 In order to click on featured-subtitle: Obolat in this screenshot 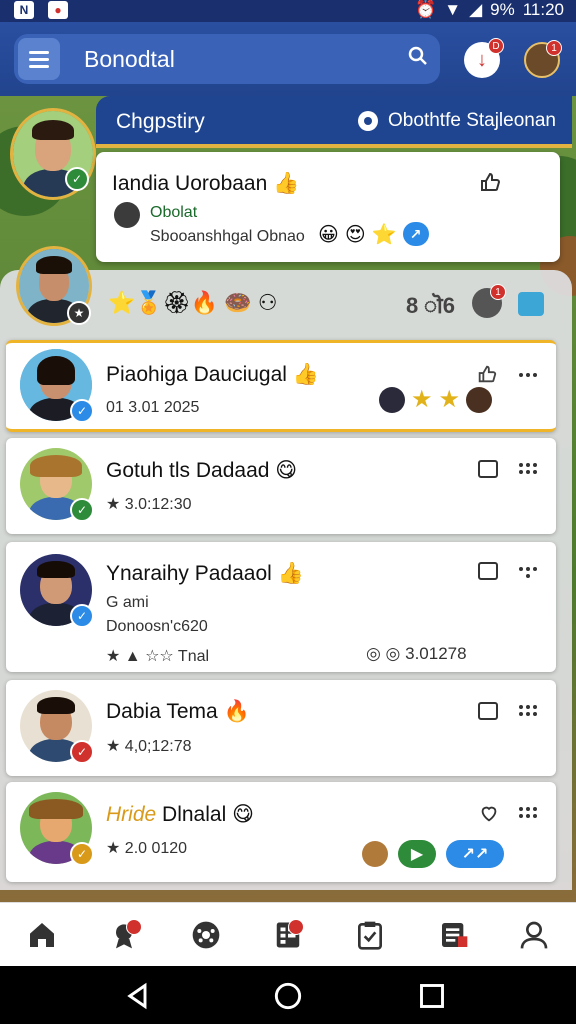, I will do `click(174, 212)`.